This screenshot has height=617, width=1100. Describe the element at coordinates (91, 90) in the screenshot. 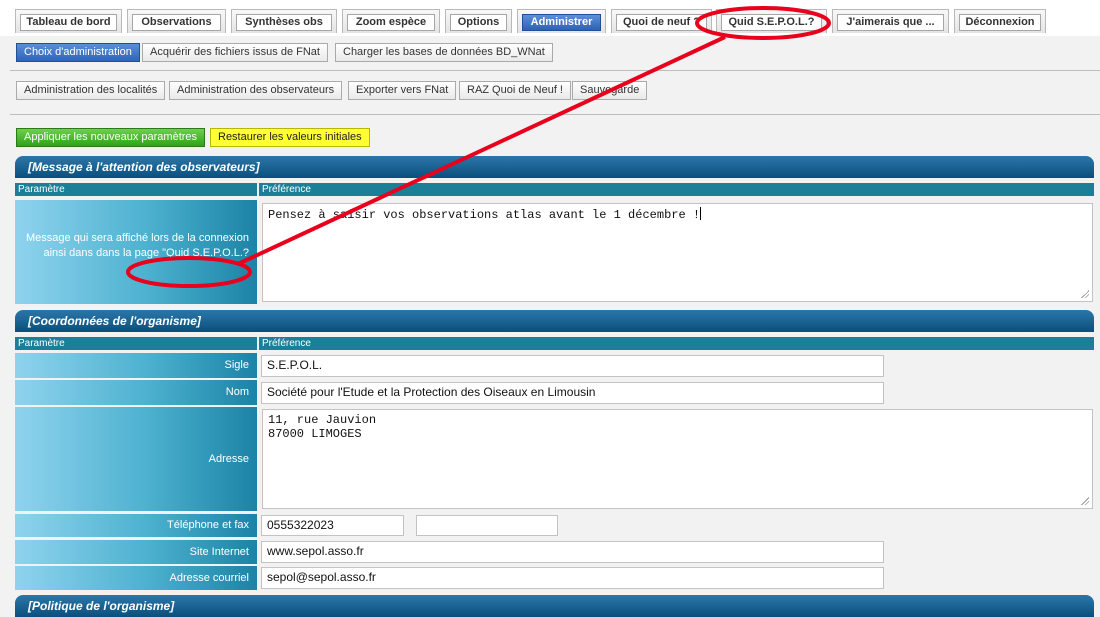

I see `admin-localites-button: Administration des localités` at that location.